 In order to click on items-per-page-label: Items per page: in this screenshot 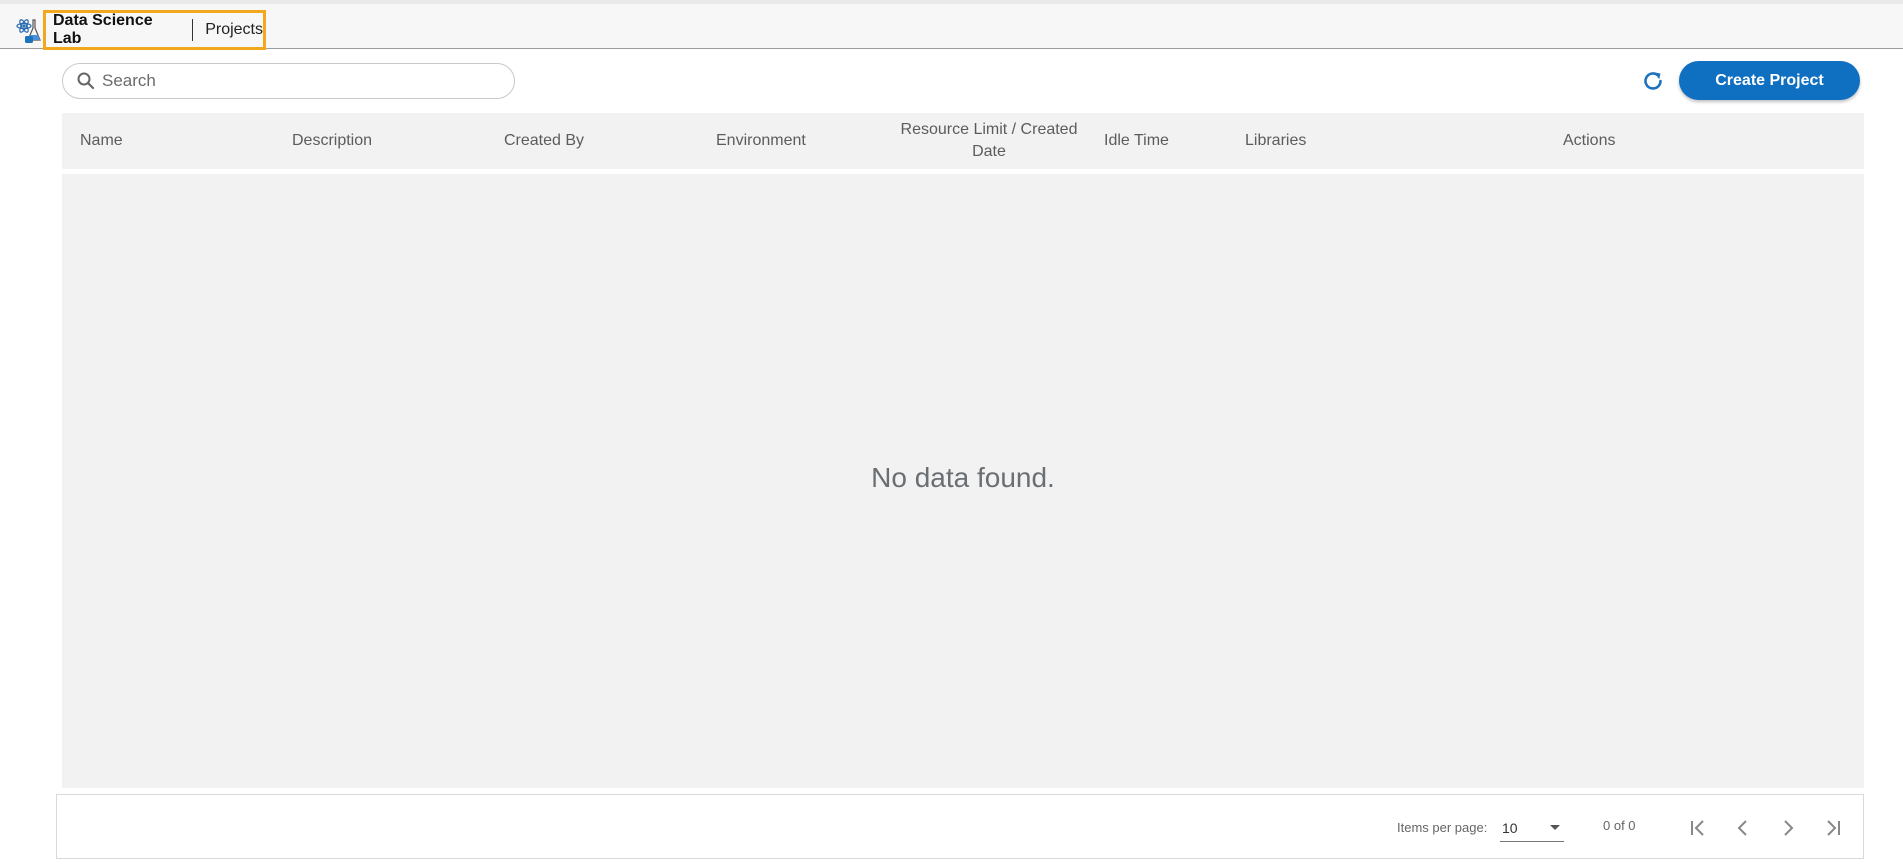, I will do `click(1442, 827)`.